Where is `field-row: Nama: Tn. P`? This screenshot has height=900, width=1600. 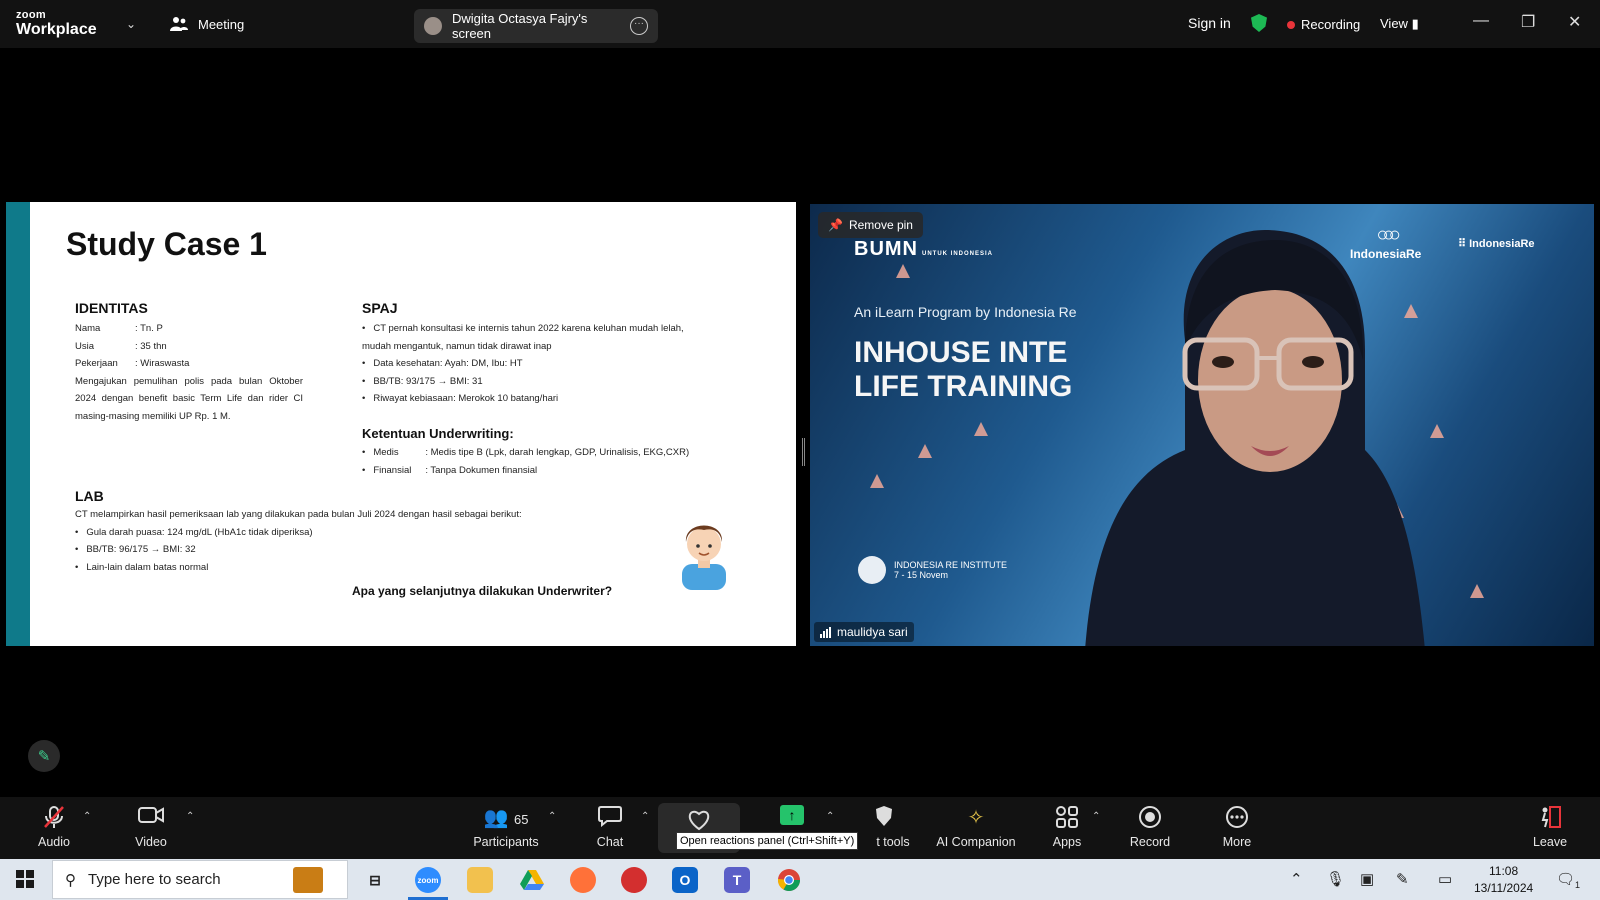 field-row: Nama: Tn. P is located at coordinates (189, 329).